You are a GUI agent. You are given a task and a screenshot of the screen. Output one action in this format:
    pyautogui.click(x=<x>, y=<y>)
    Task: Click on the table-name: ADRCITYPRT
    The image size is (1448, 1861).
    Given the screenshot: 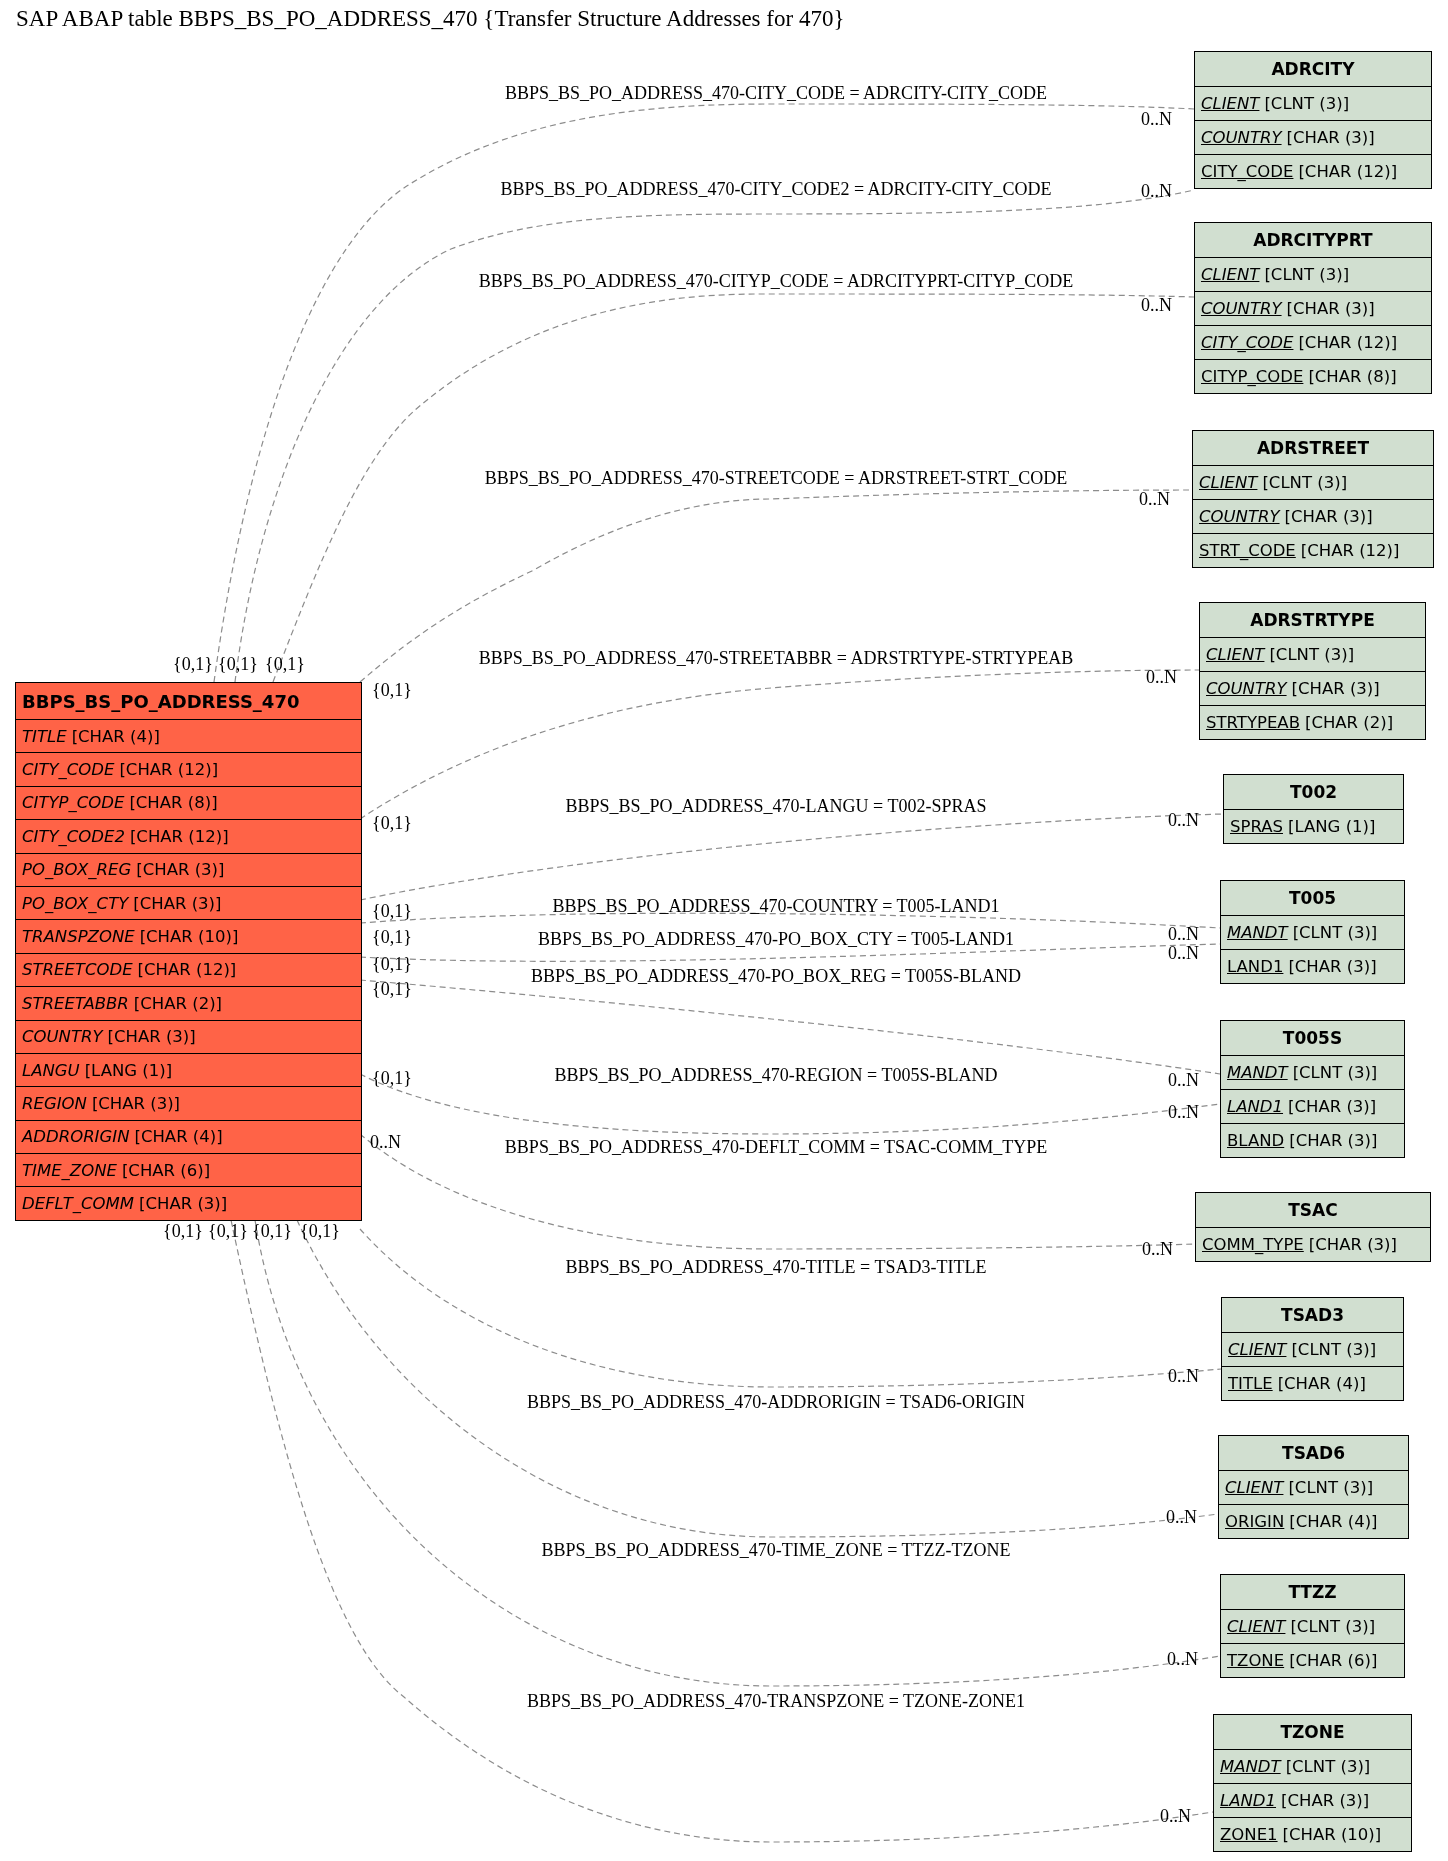 What is the action you would take?
    pyautogui.click(x=1313, y=240)
    